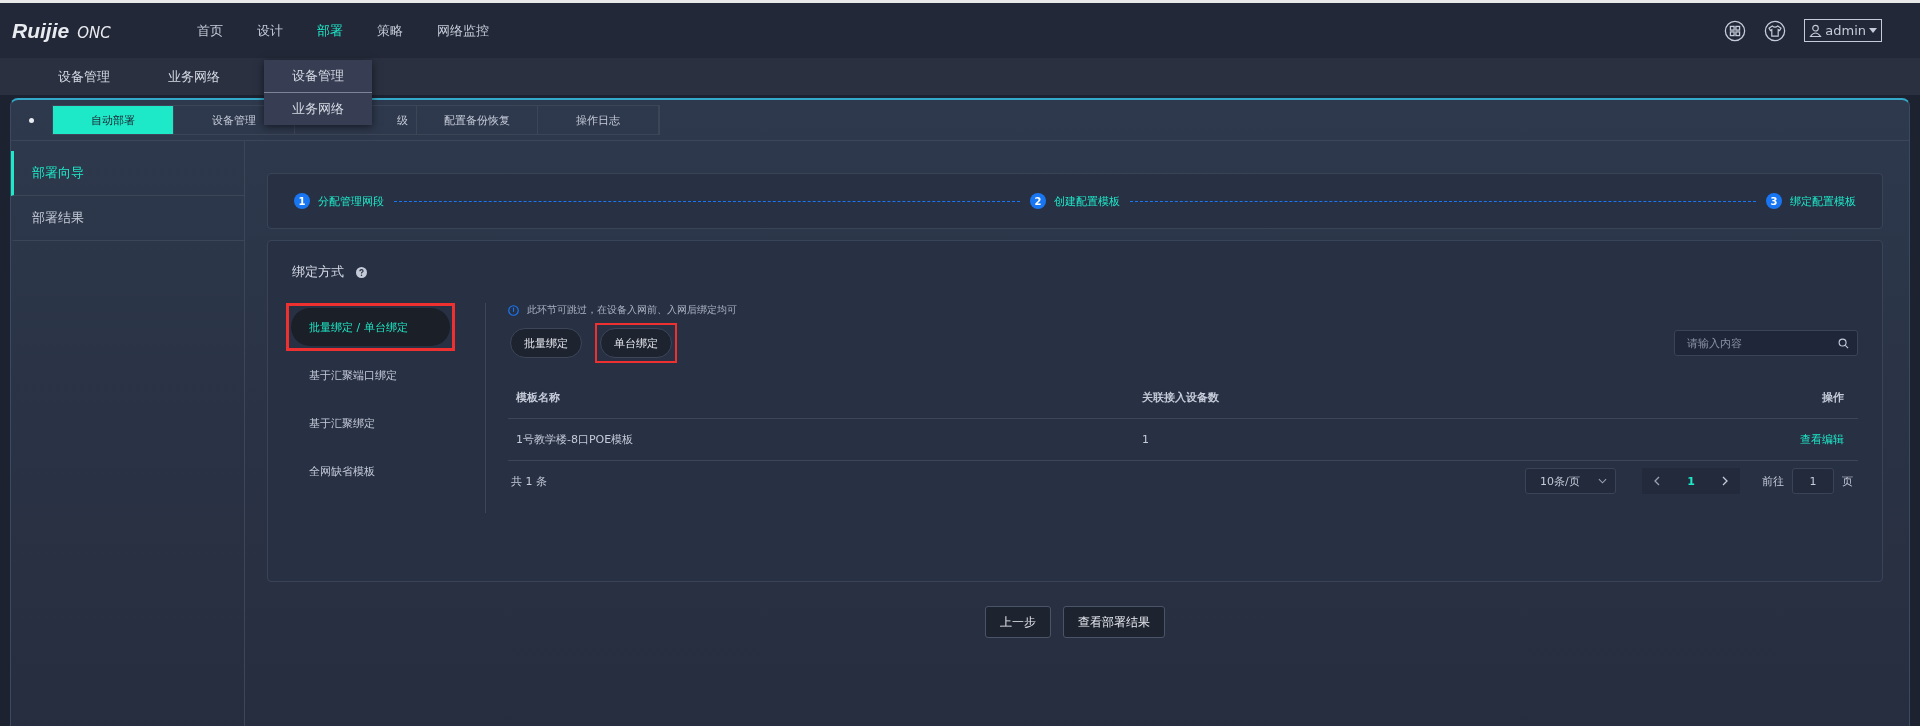  I want to click on step-label: 创建配置模板, so click(1087, 201).